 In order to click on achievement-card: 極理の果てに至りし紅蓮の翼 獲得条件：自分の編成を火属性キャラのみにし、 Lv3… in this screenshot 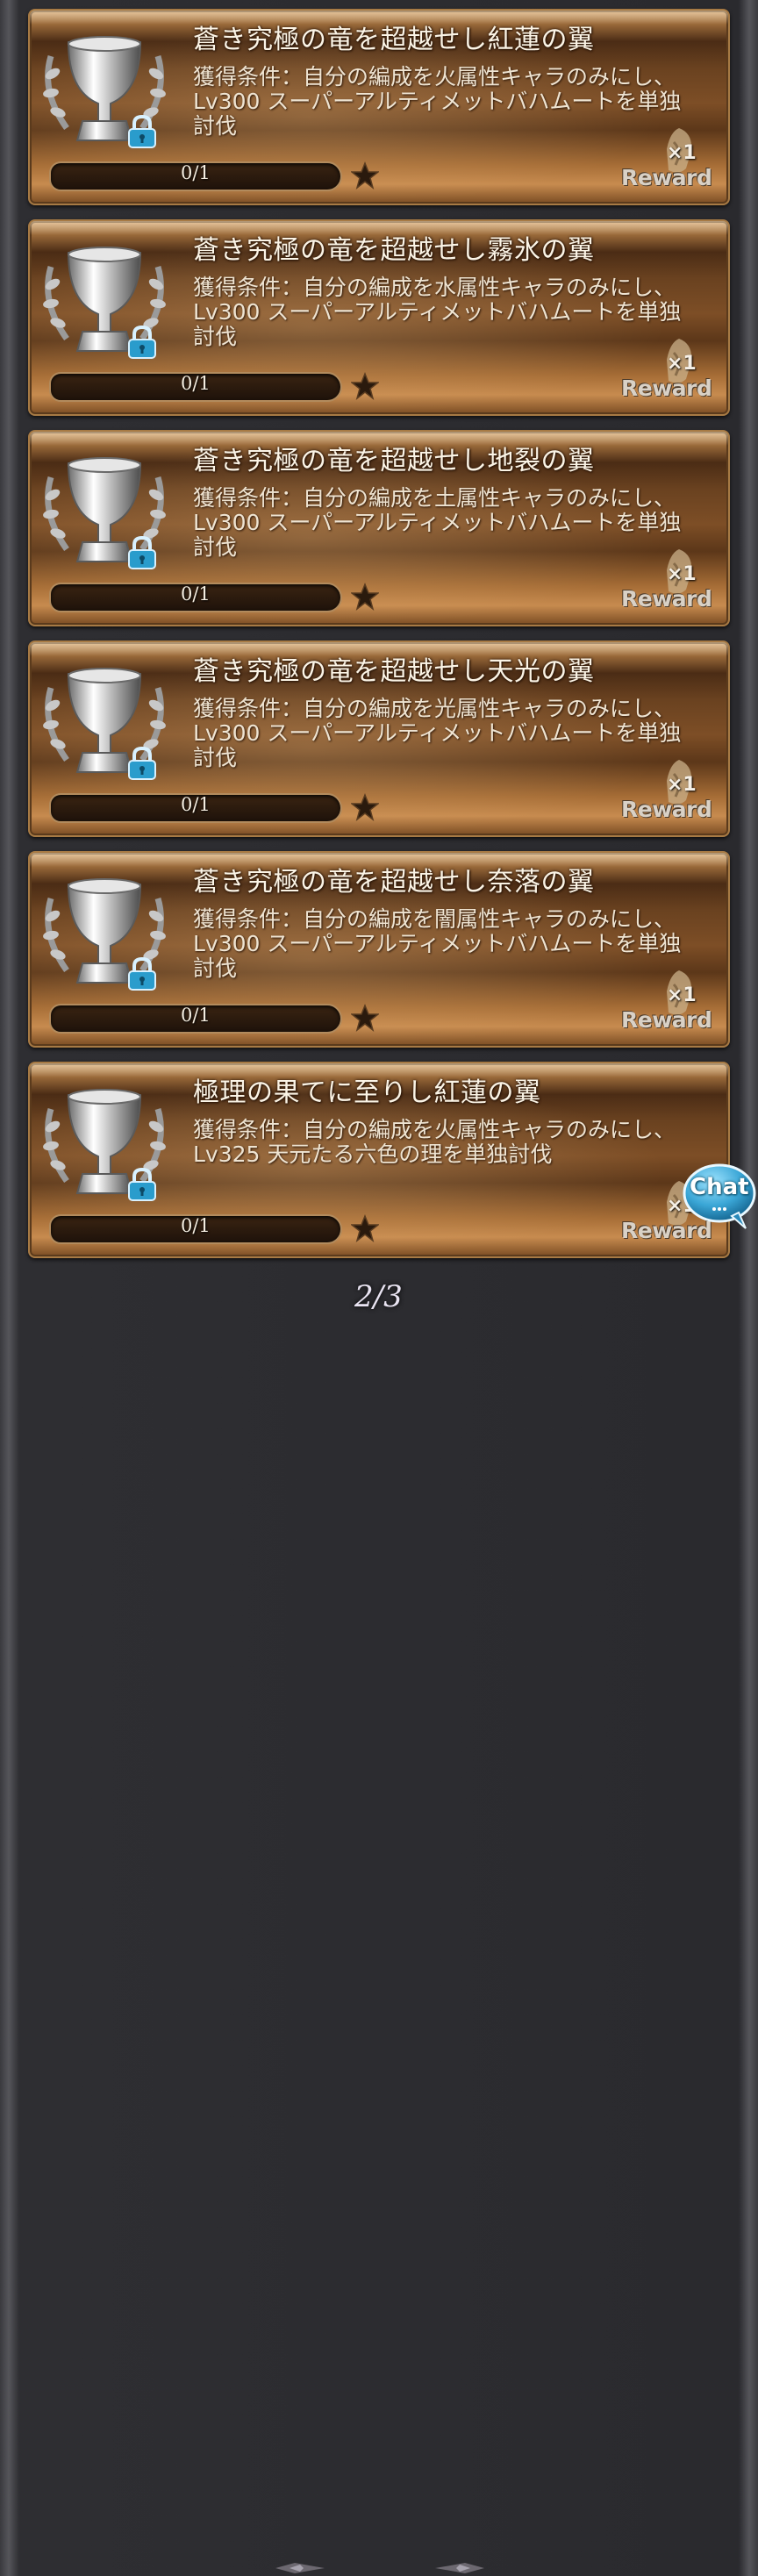, I will do `click(379, 1160)`.